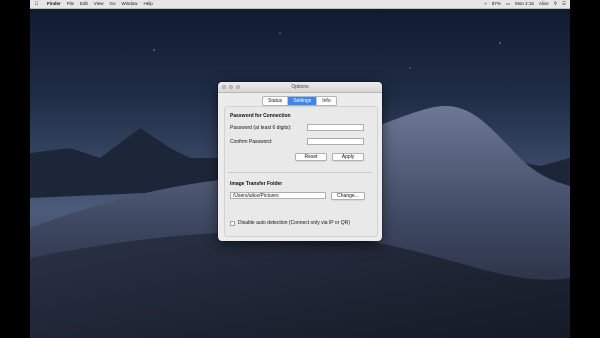 Image resolution: width=600 pixels, height=338 pixels. Describe the element at coordinates (544, 4) in the screenshot. I see `user-name: Alice` at that location.